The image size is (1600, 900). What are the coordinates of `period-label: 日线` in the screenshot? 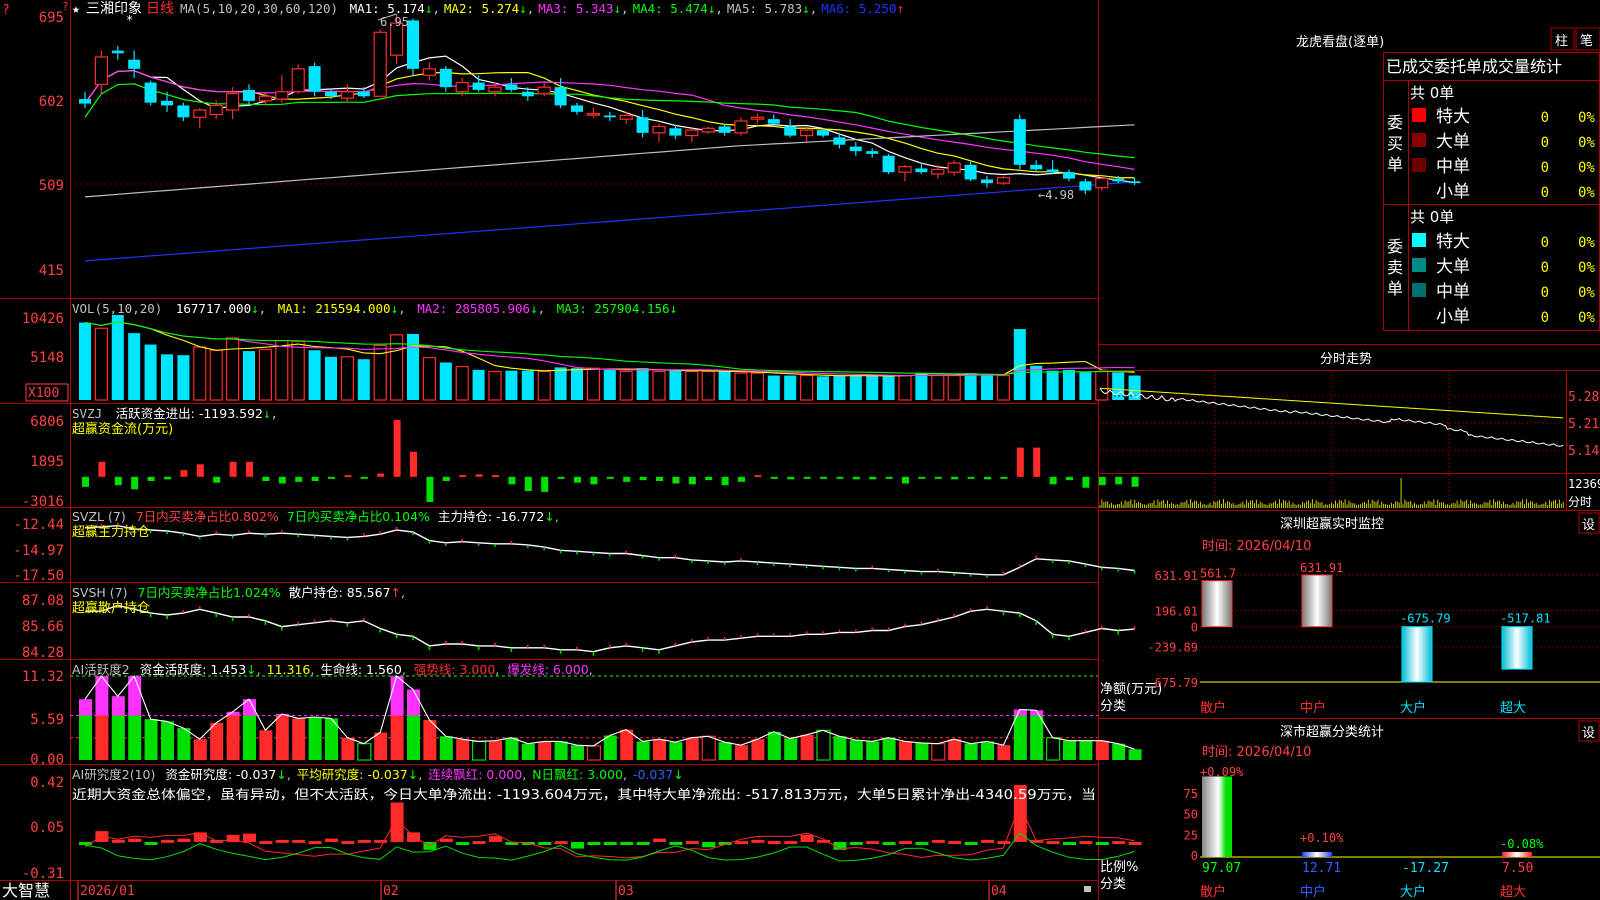 It's located at (160, 9).